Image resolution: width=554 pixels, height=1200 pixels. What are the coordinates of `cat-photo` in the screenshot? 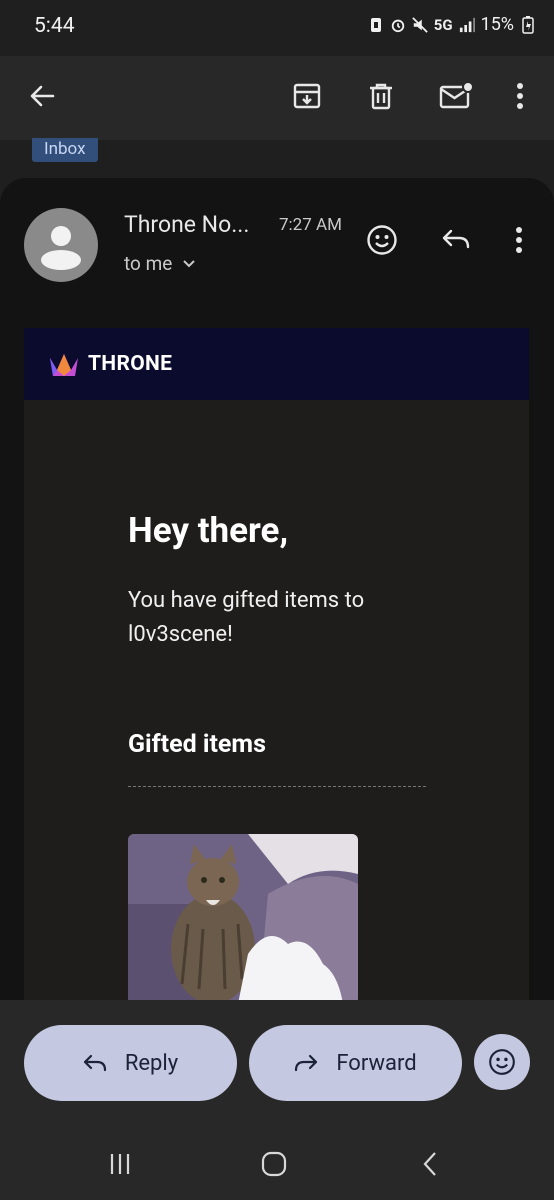 It's located at (243, 917).